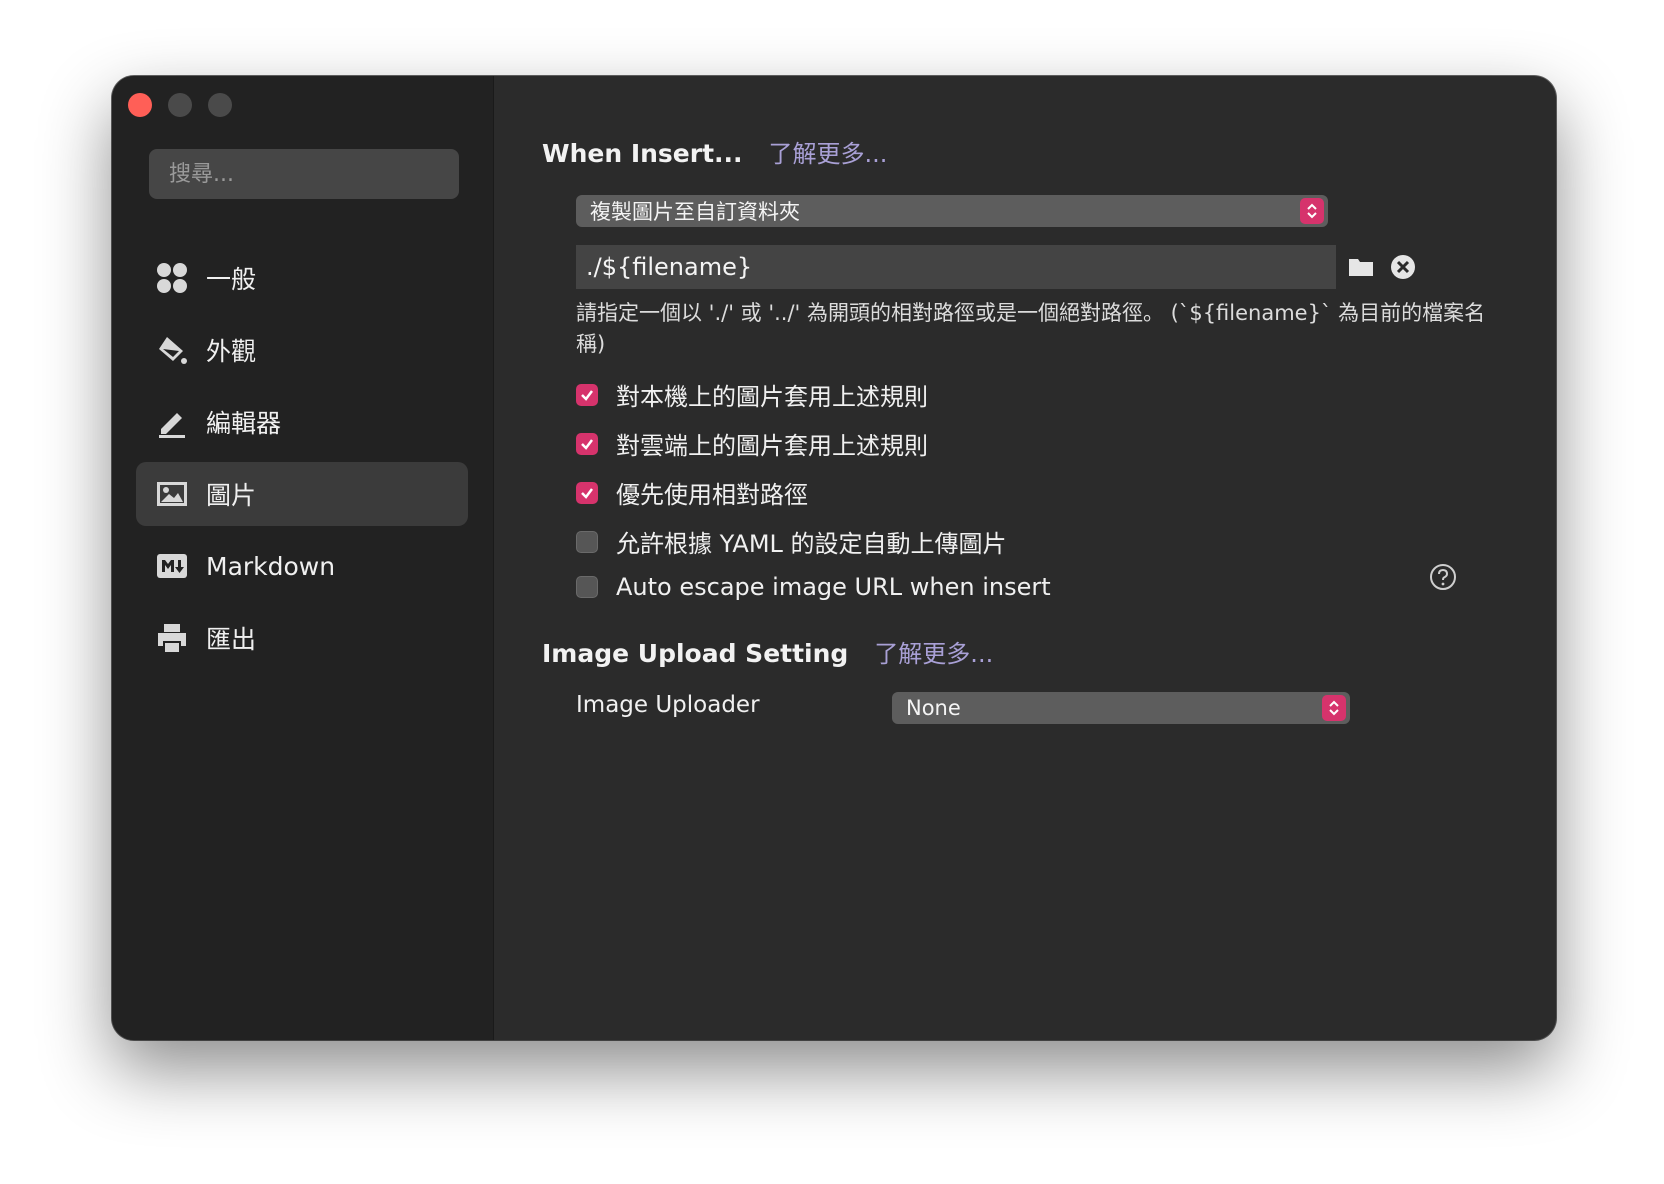  I want to click on option-label: 優先使用相對路徑, so click(712, 495).